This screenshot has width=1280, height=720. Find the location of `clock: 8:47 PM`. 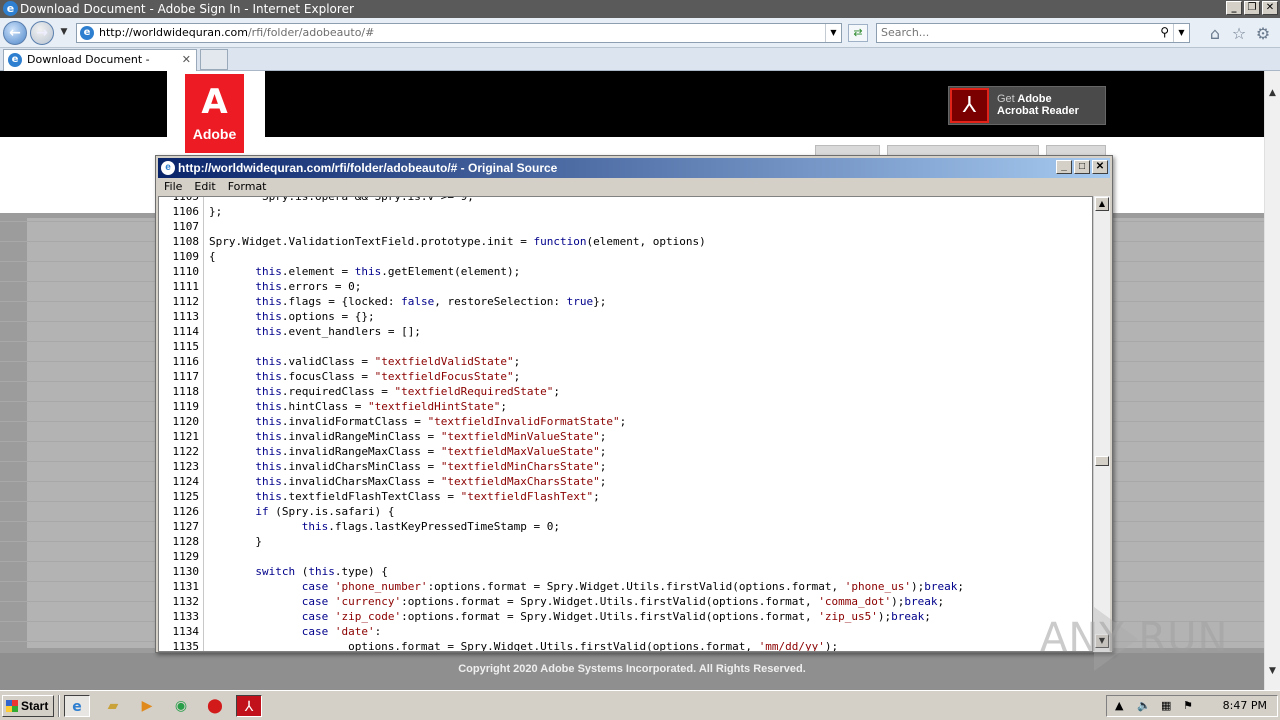

clock: 8:47 PM is located at coordinates (1245, 705).